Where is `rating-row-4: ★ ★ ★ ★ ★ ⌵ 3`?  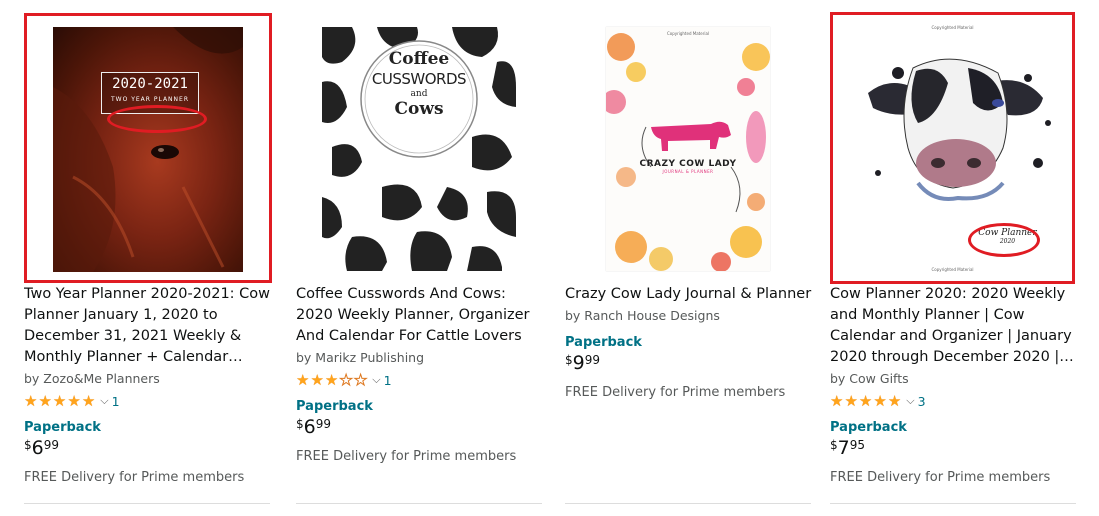 rating-row-4: ★ ★ ★ ★ ★ ⌵ 3 is located at coordinates (955, 401).